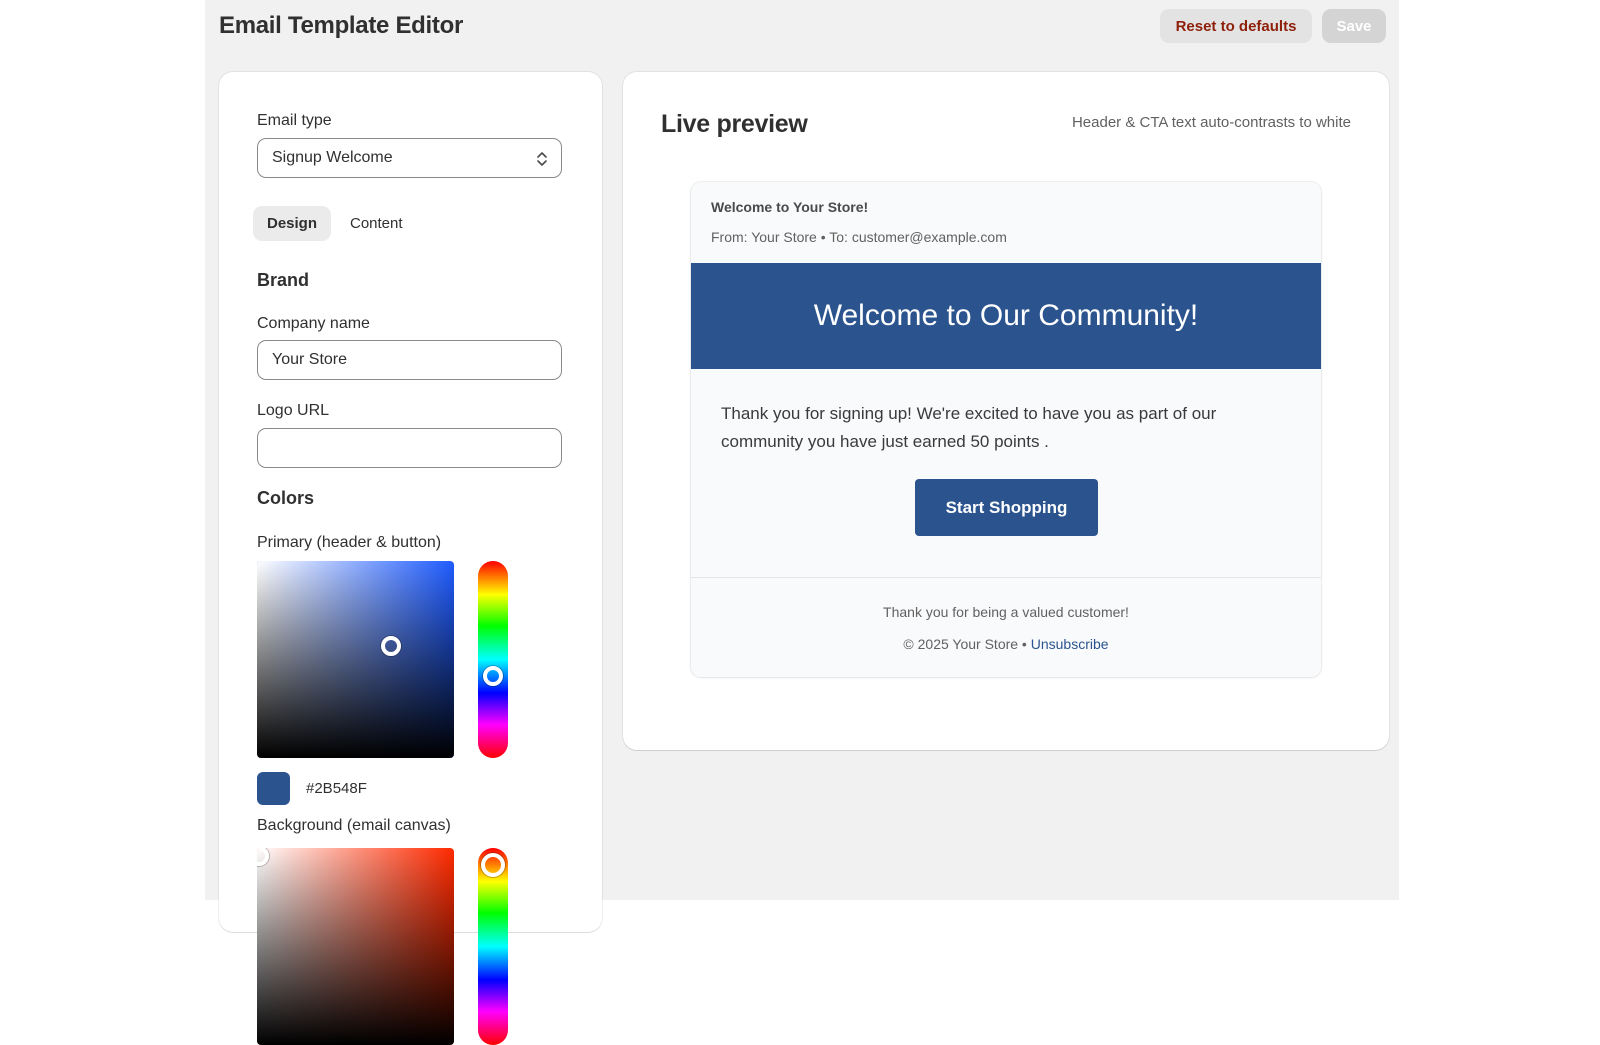 The image size is (1600, 1045). What do you see at coordinates (273, 788) in the screenshot?
I see `primary-color-swatch` at bounding box center [273, 788].